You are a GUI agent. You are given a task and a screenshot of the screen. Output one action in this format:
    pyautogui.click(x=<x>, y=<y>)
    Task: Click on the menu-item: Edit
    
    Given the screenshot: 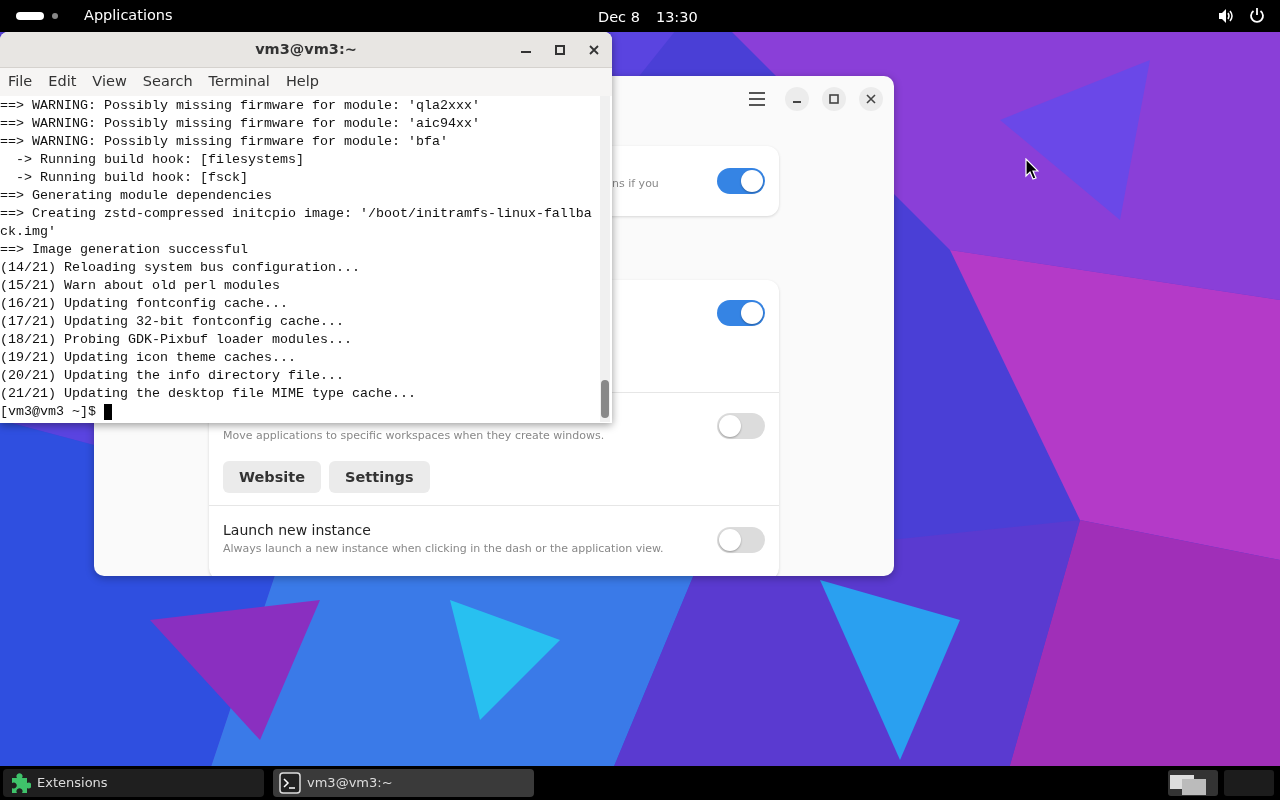 What is the action you would take?
    pyautogui.click(x=62, y=82)
    